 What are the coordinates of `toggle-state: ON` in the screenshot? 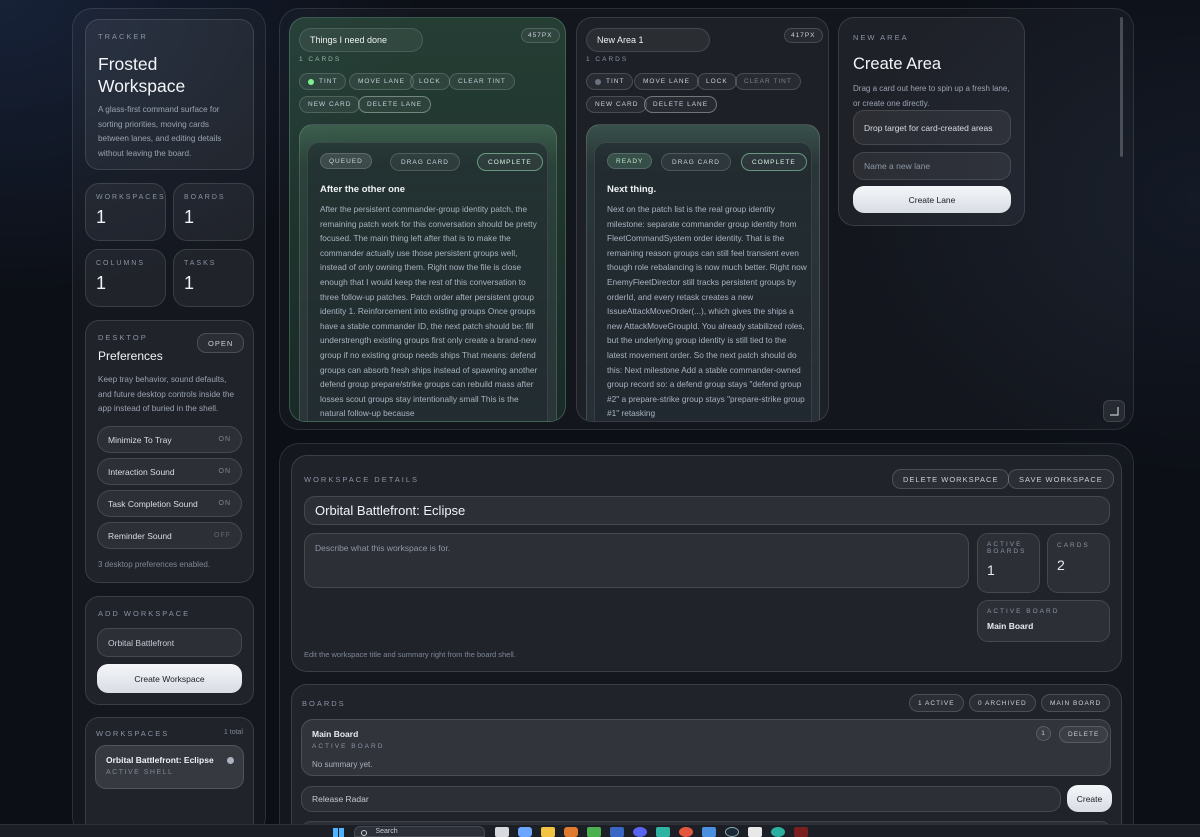 It's located at (224, 503).